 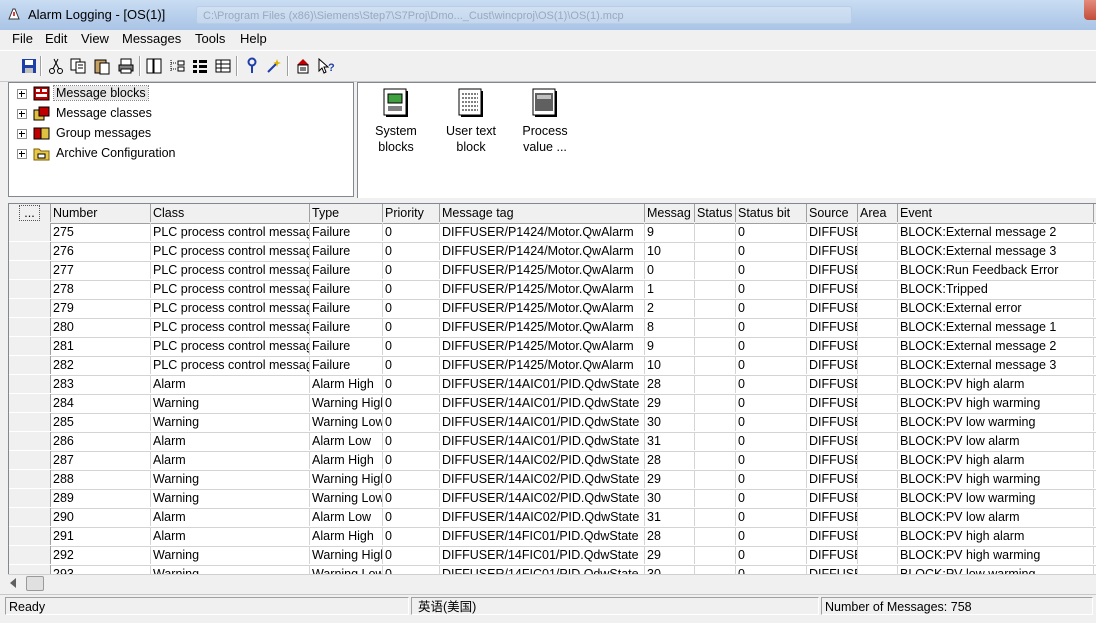 What do you see at coordinates (996, 213) in the screenshot?
I see `column-header-event: Event` at bounding box center [996, 213].